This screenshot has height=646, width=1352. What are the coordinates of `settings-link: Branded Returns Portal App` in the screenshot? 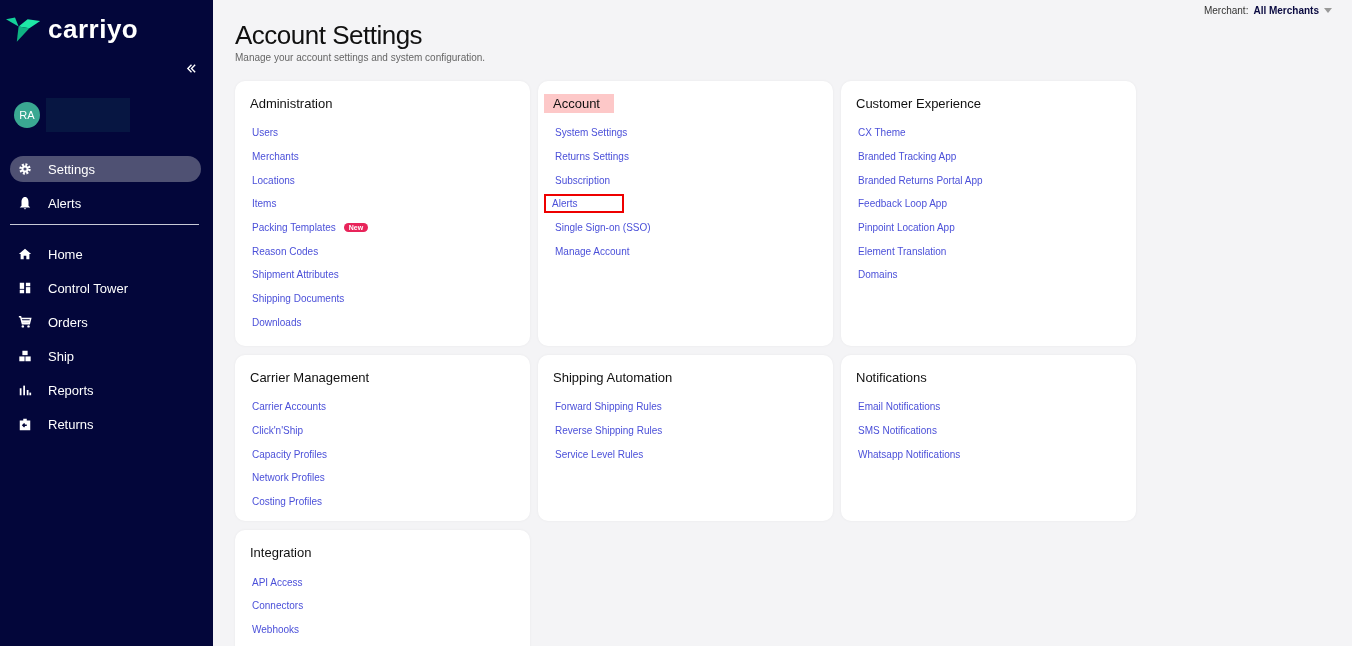 It's located at (920, 180).